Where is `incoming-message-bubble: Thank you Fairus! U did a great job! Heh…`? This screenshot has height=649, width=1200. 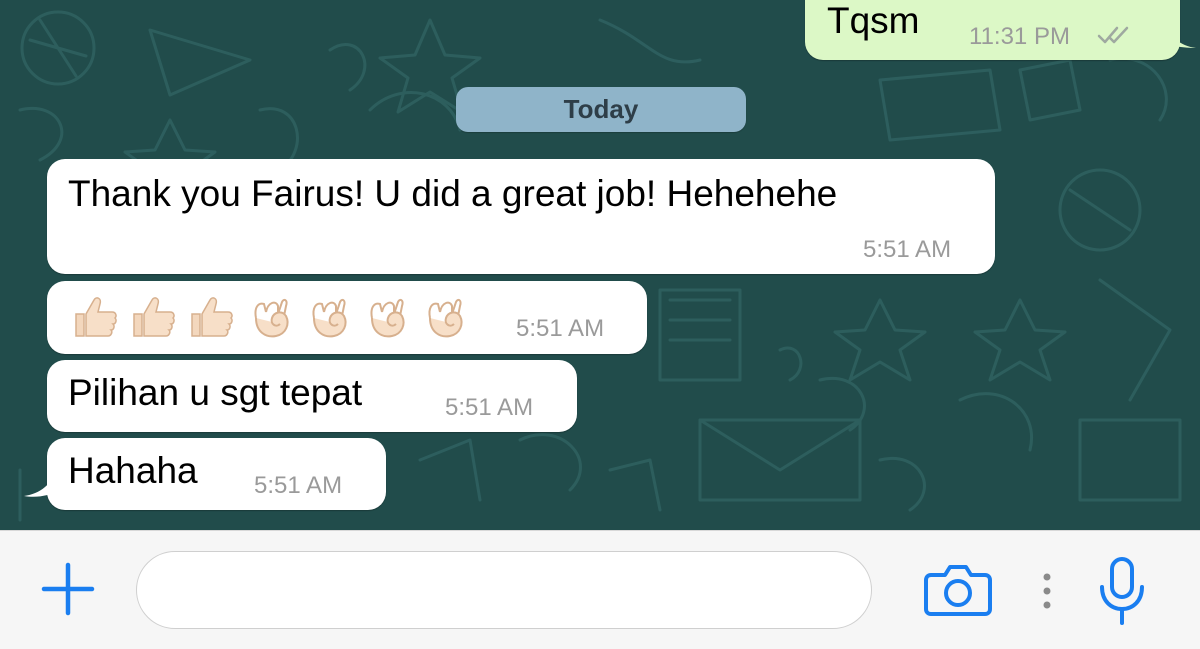
incoming-message-bubble: Thank you Fairus! U did a great job! Heh… is located at coordinates (521, 216).